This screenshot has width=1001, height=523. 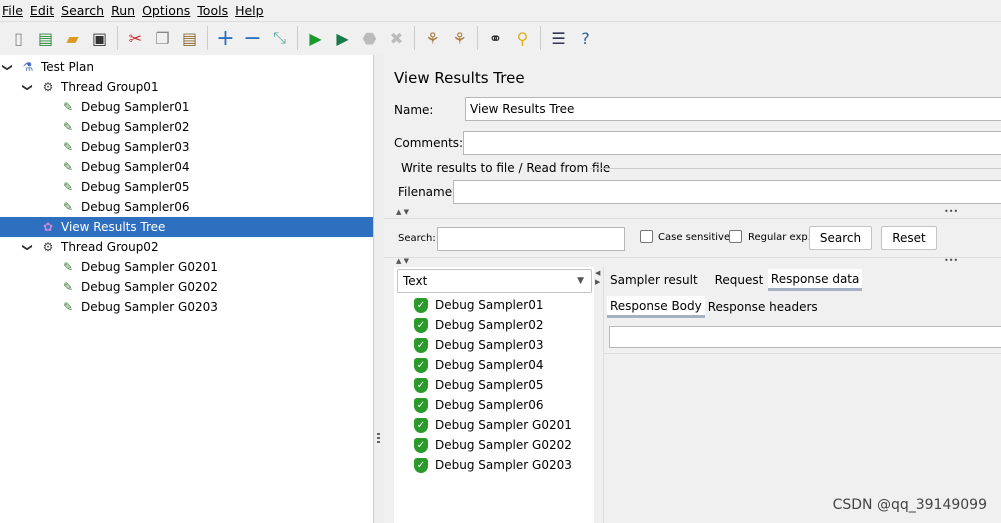 I want to click on help-icon: ?, so click(x=586, y=38).